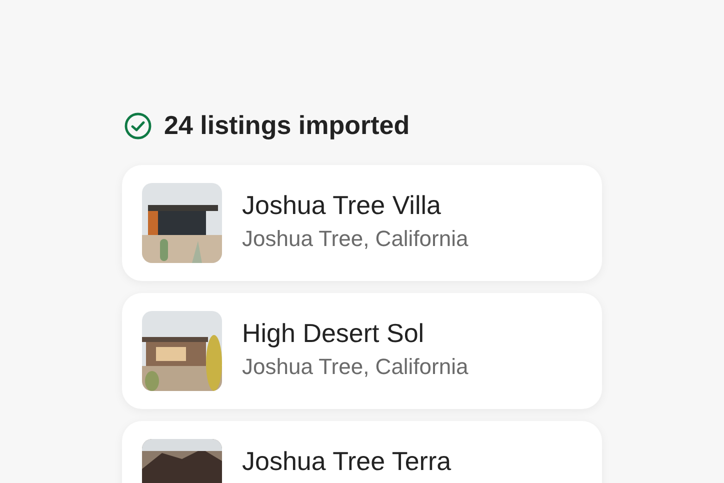  Describe the element at coordinates (342, 205) in the screenshot. I see `listing-title: Joshua Tree Villa` at that location.